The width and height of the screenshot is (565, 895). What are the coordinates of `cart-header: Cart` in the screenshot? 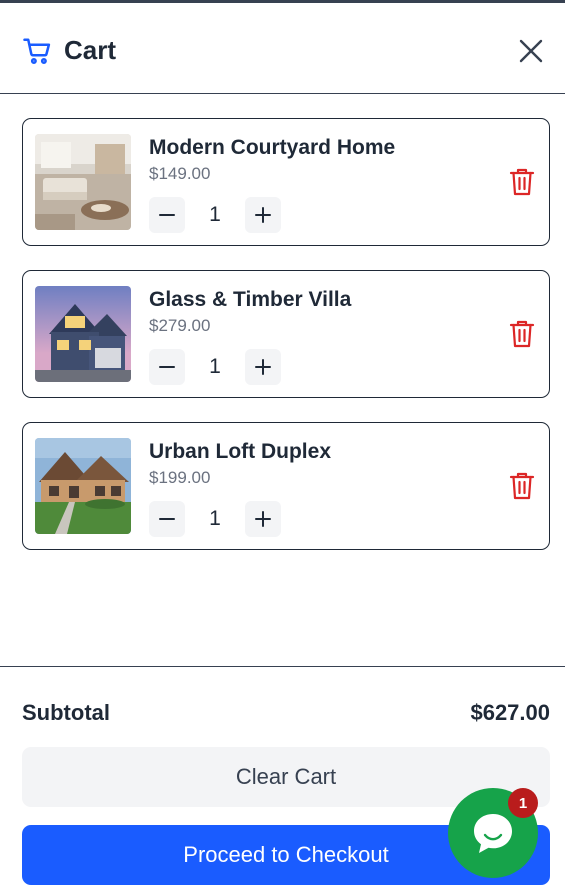 It's located at (282, 48).